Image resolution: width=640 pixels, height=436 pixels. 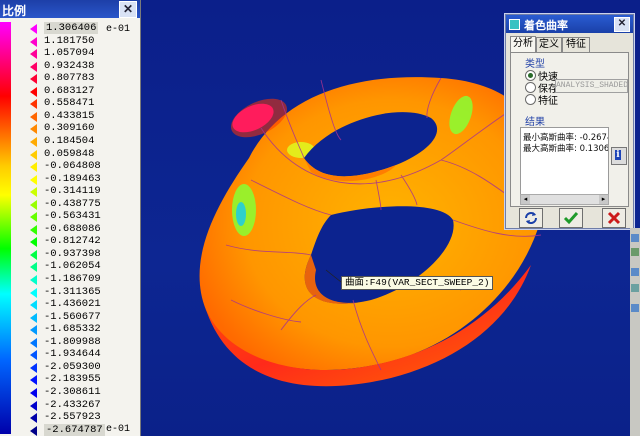 I want to click on result-max-curvature: 最大高斯曲率: 0.1306, so click(x=566, y=149).